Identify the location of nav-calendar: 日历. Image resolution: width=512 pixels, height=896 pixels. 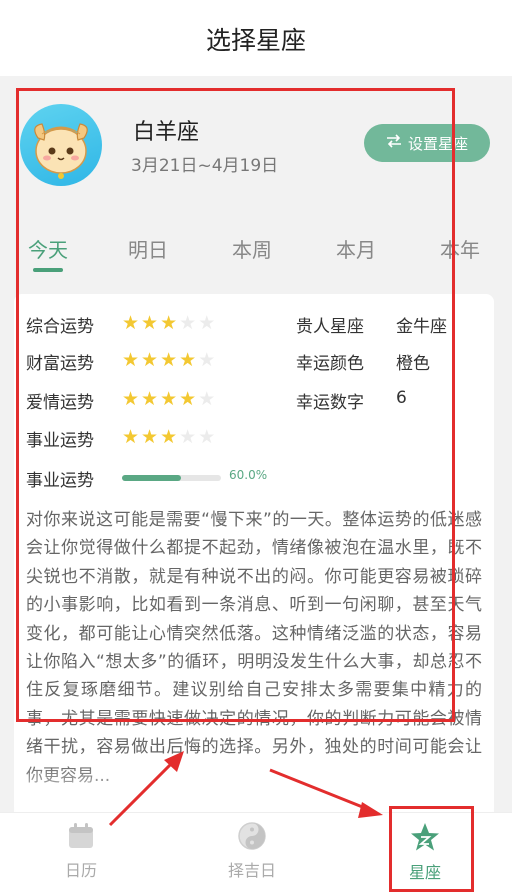
(81, 851).